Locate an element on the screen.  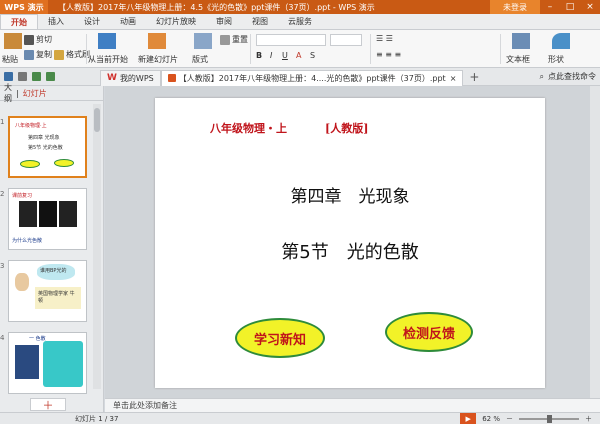
ribbon-tabs: 开始 插入 设计 动画 幻灯片放映 审阅 视图 云服务 is located at coordinates (300, 22).